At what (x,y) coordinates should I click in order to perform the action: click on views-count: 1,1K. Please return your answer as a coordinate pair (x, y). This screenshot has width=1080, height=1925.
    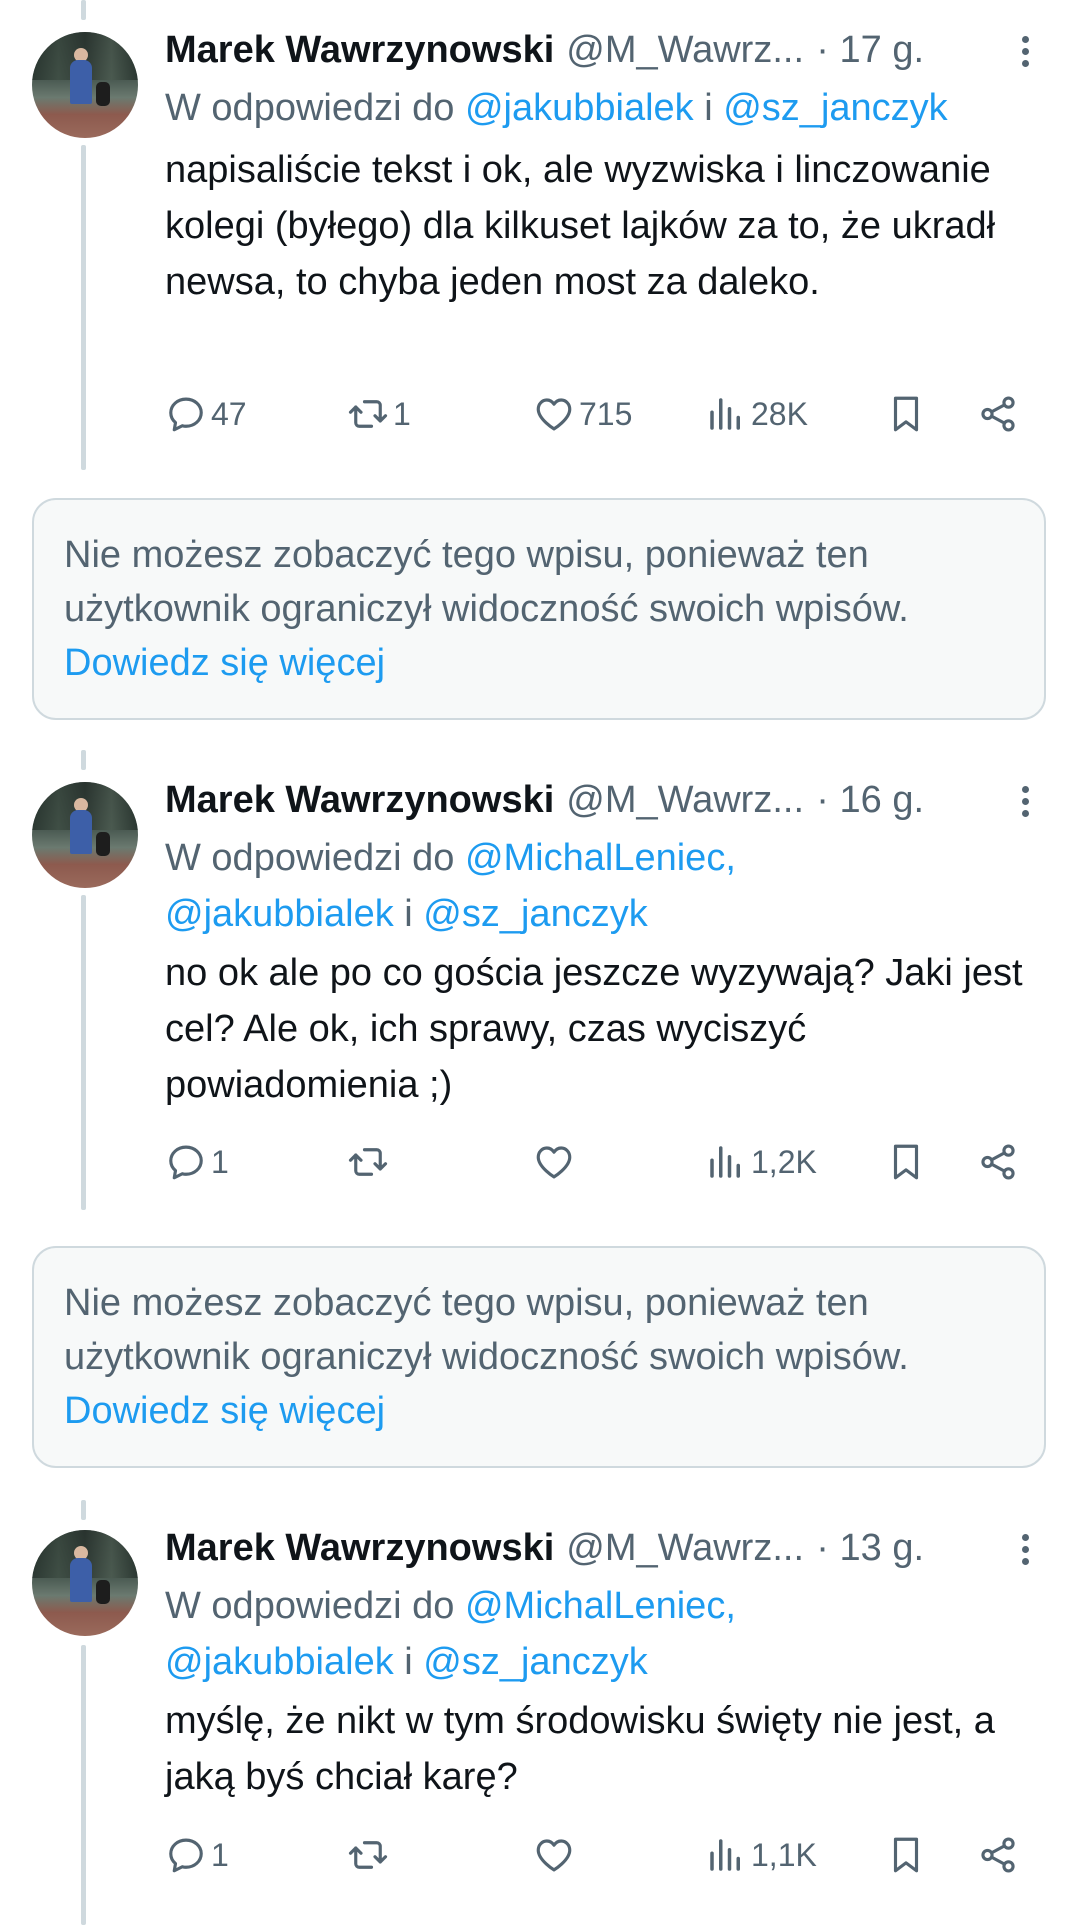
    Looking at the image, I should click on (784, 1854).